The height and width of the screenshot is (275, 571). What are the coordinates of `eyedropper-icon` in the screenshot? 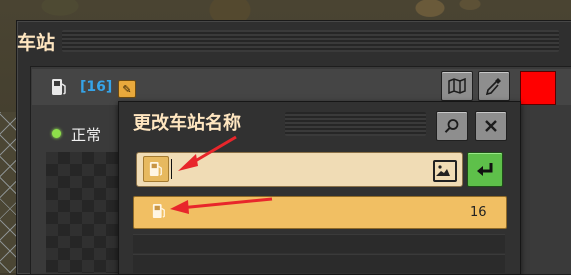 It's located at (493, 87).